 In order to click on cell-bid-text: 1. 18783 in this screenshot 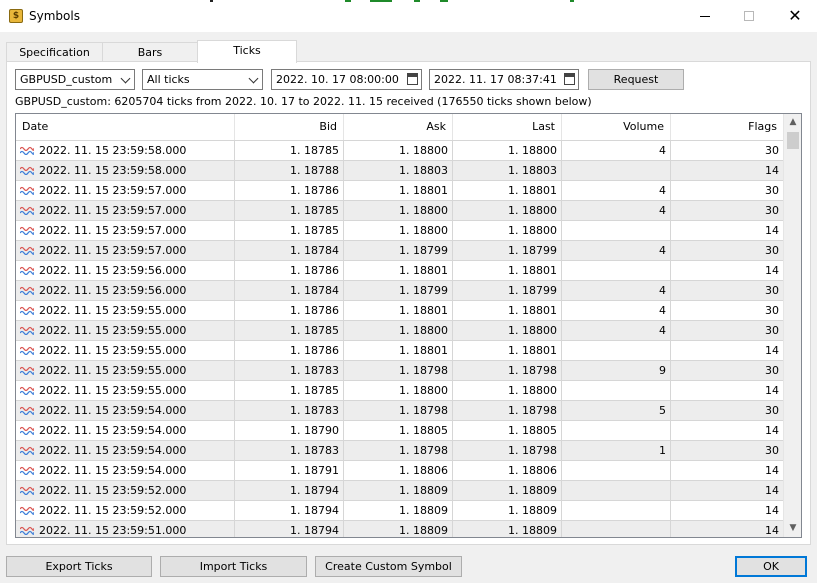, I will do `click(314, 450)`.